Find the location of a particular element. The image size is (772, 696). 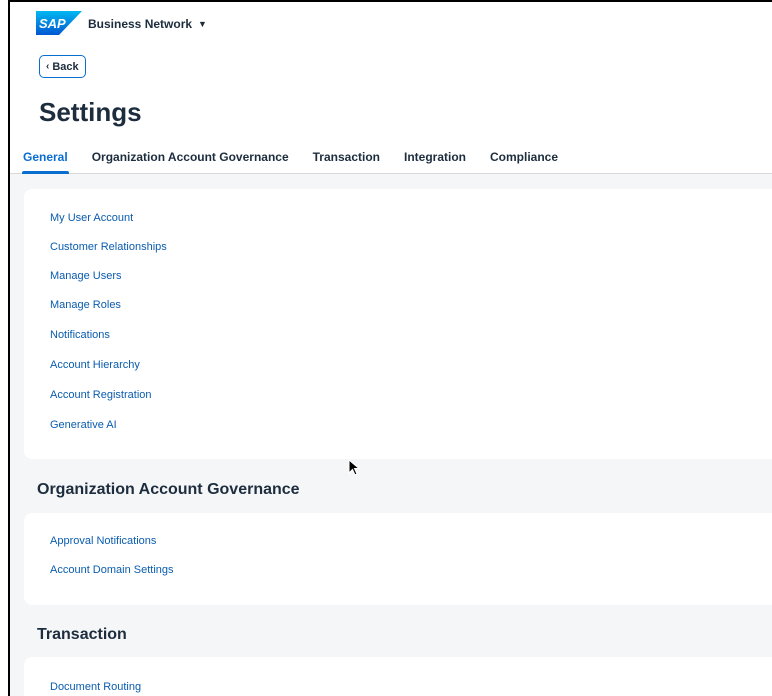

link-notifications: Notifications is located at coordinates (80, 335).